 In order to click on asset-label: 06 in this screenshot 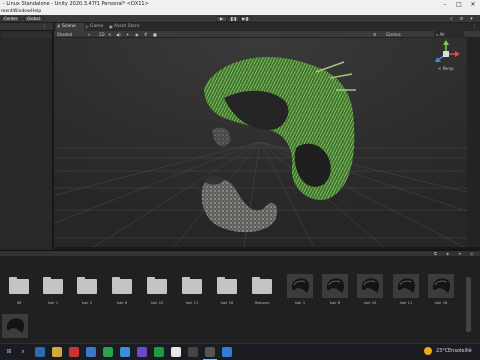, I will do `click(19, 303)`.